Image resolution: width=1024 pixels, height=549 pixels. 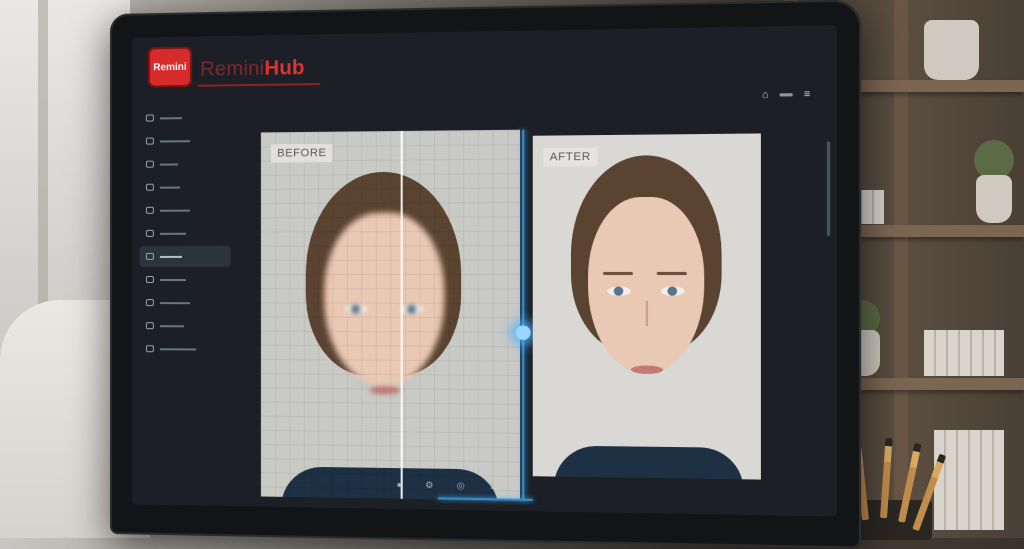 What do you see at coordinates (284, 68) in the screenshot?
I see `brand-part2: Hub` at bounding box center [284, 68].